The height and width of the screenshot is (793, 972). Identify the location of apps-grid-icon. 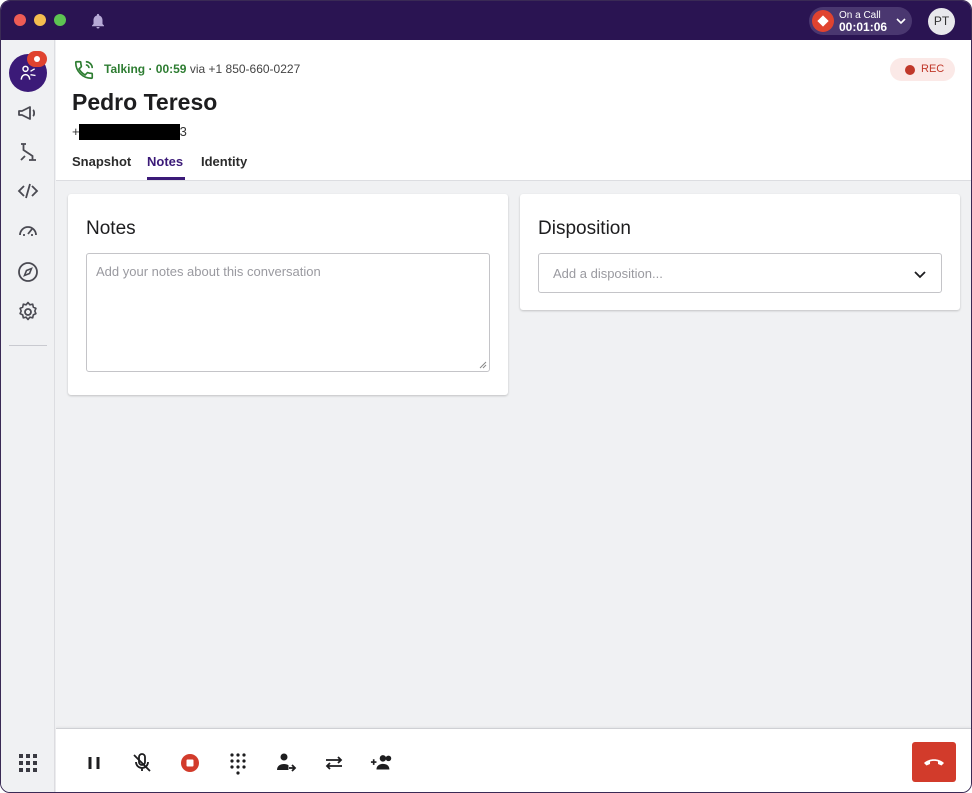
(28, 763).